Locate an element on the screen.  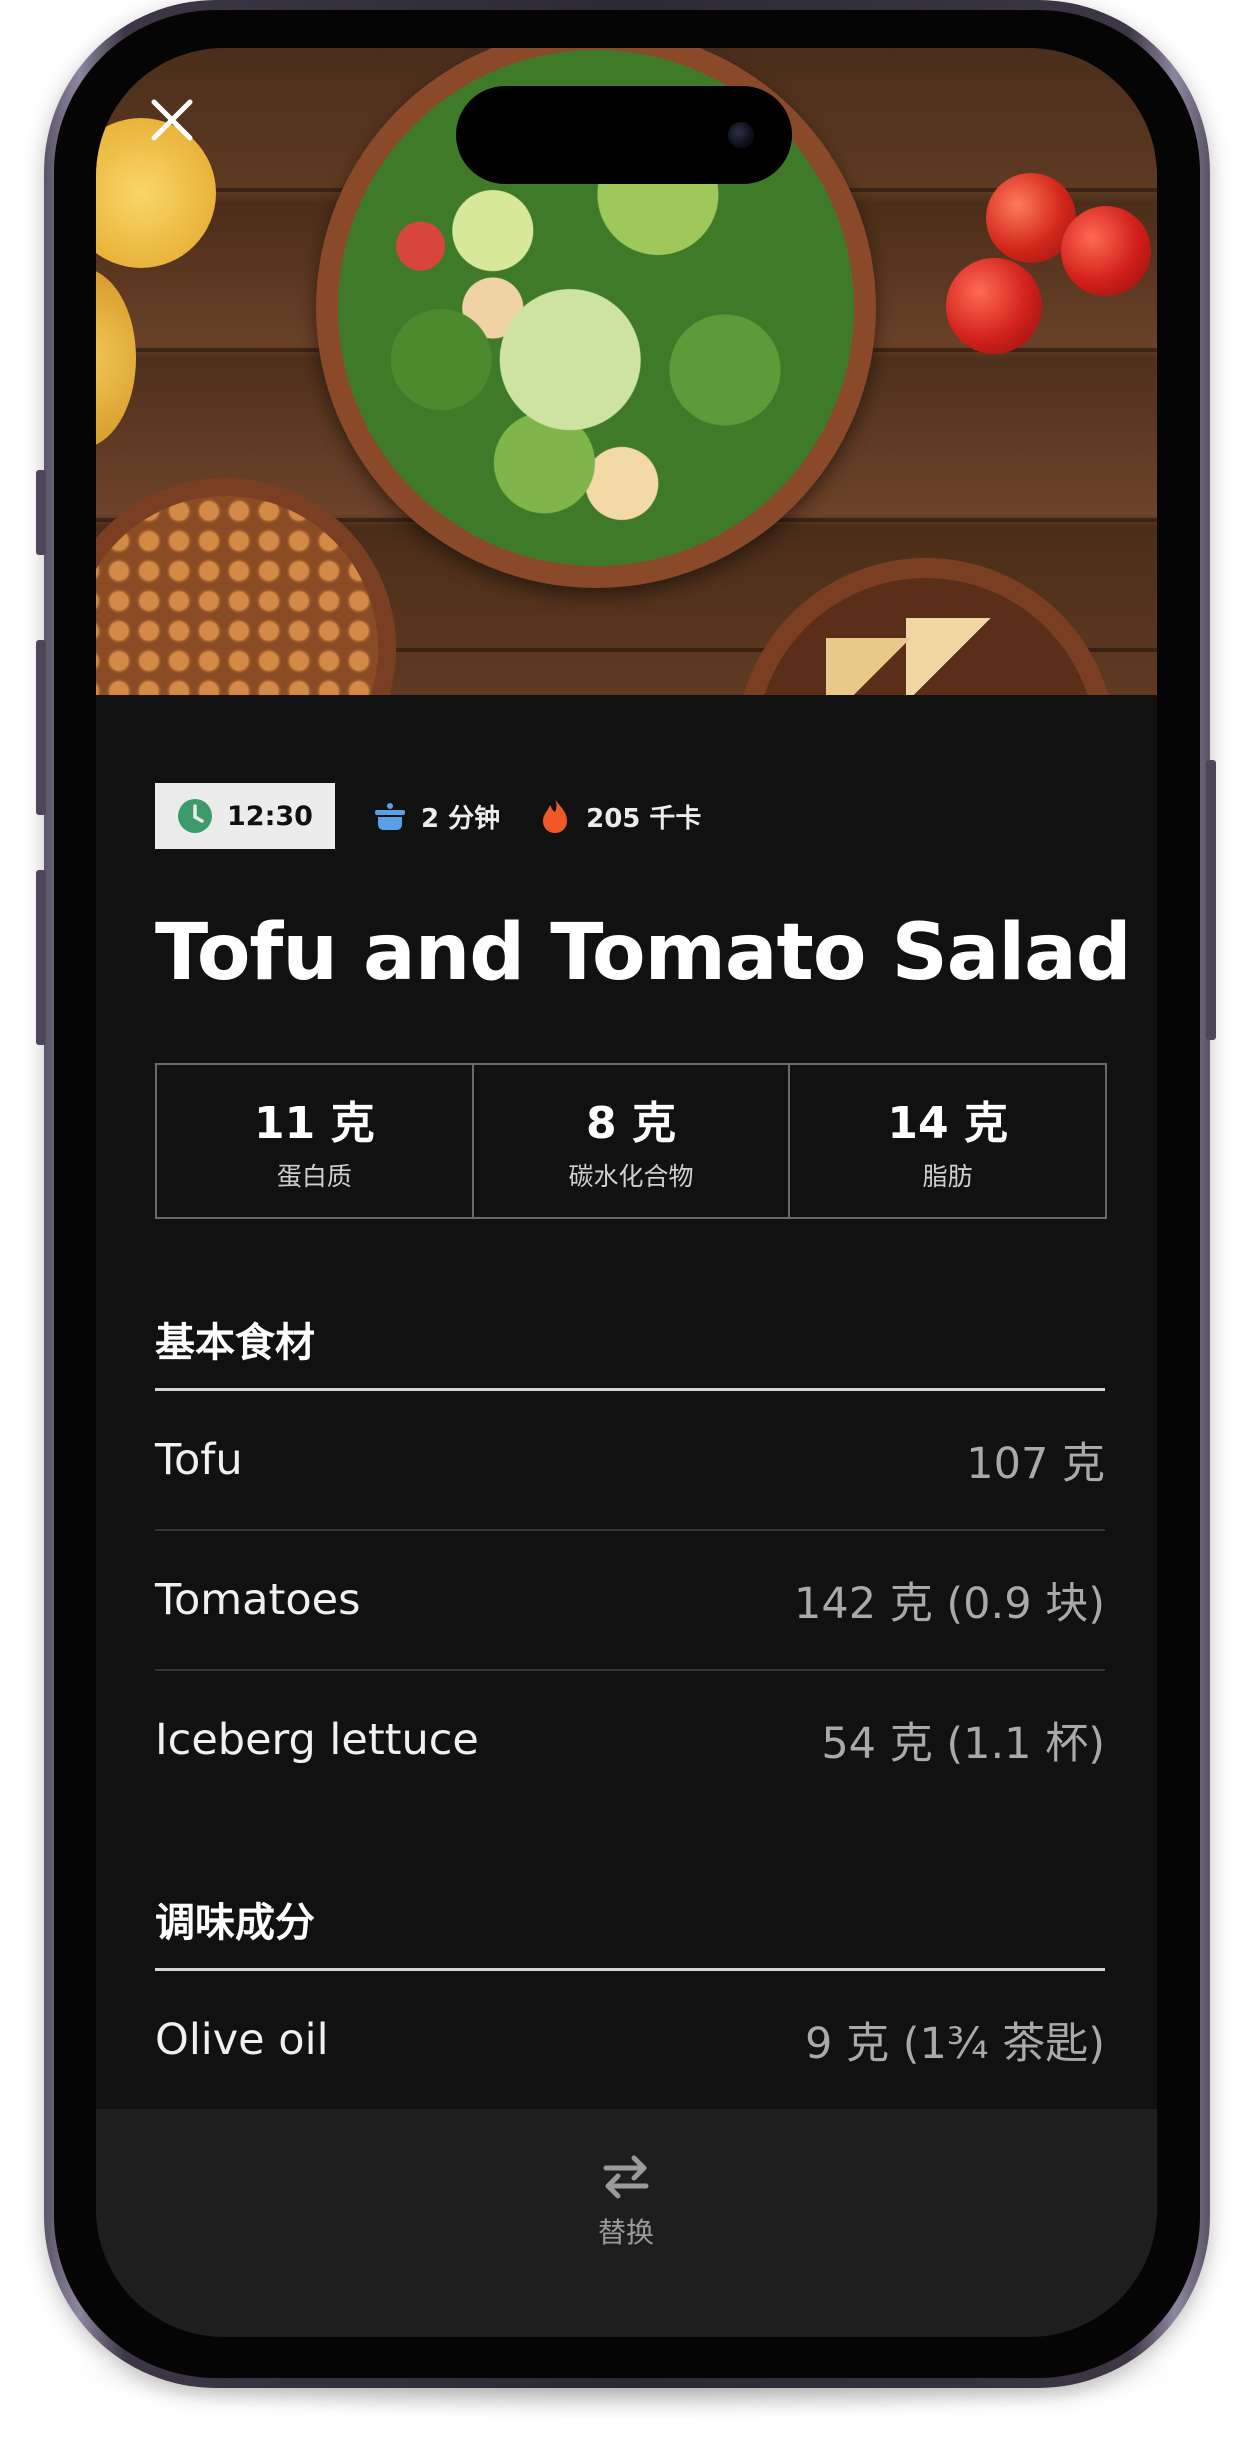
volume-up-button is located at coordinates (41, 727).